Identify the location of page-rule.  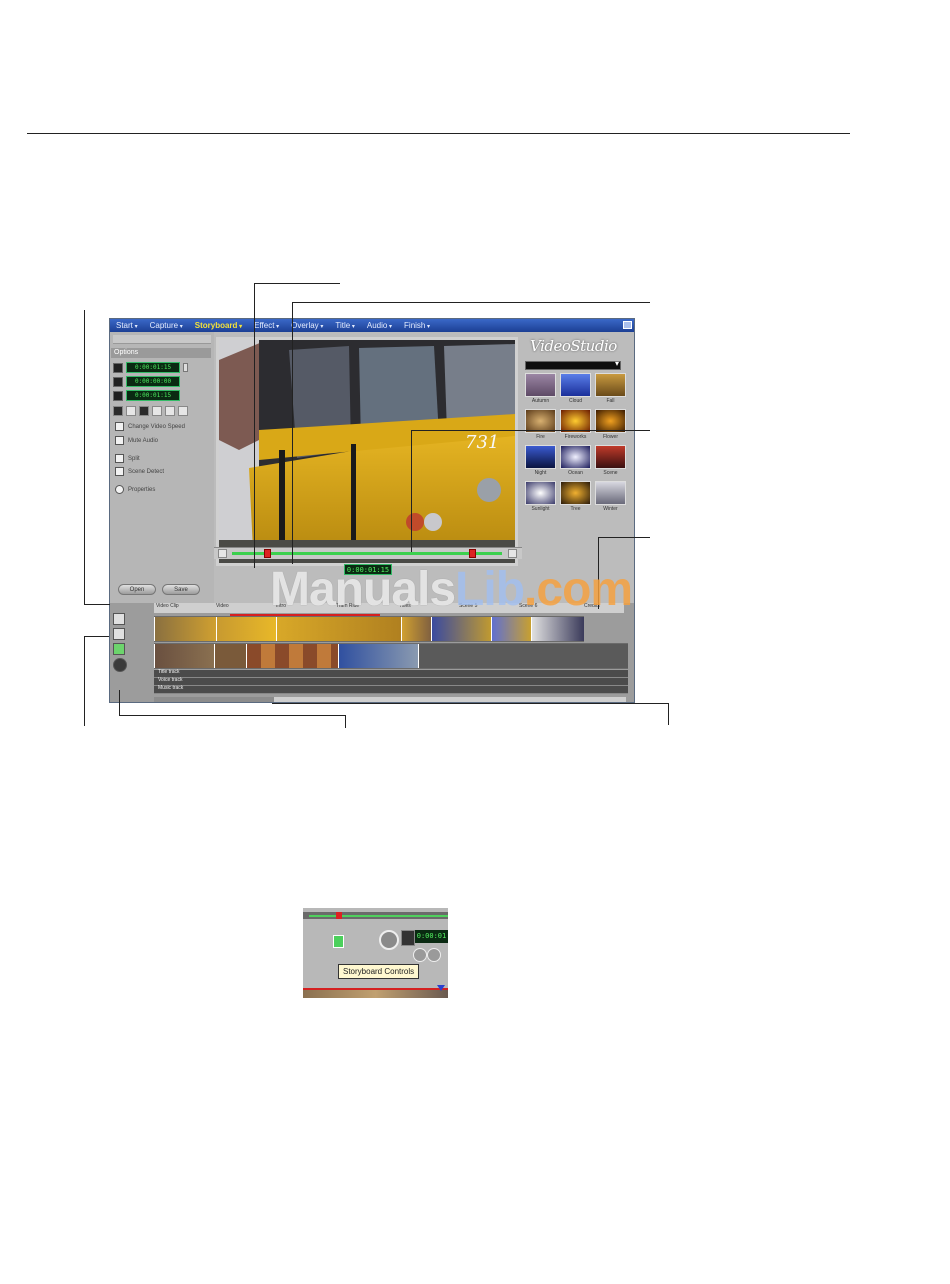
(438, 133).